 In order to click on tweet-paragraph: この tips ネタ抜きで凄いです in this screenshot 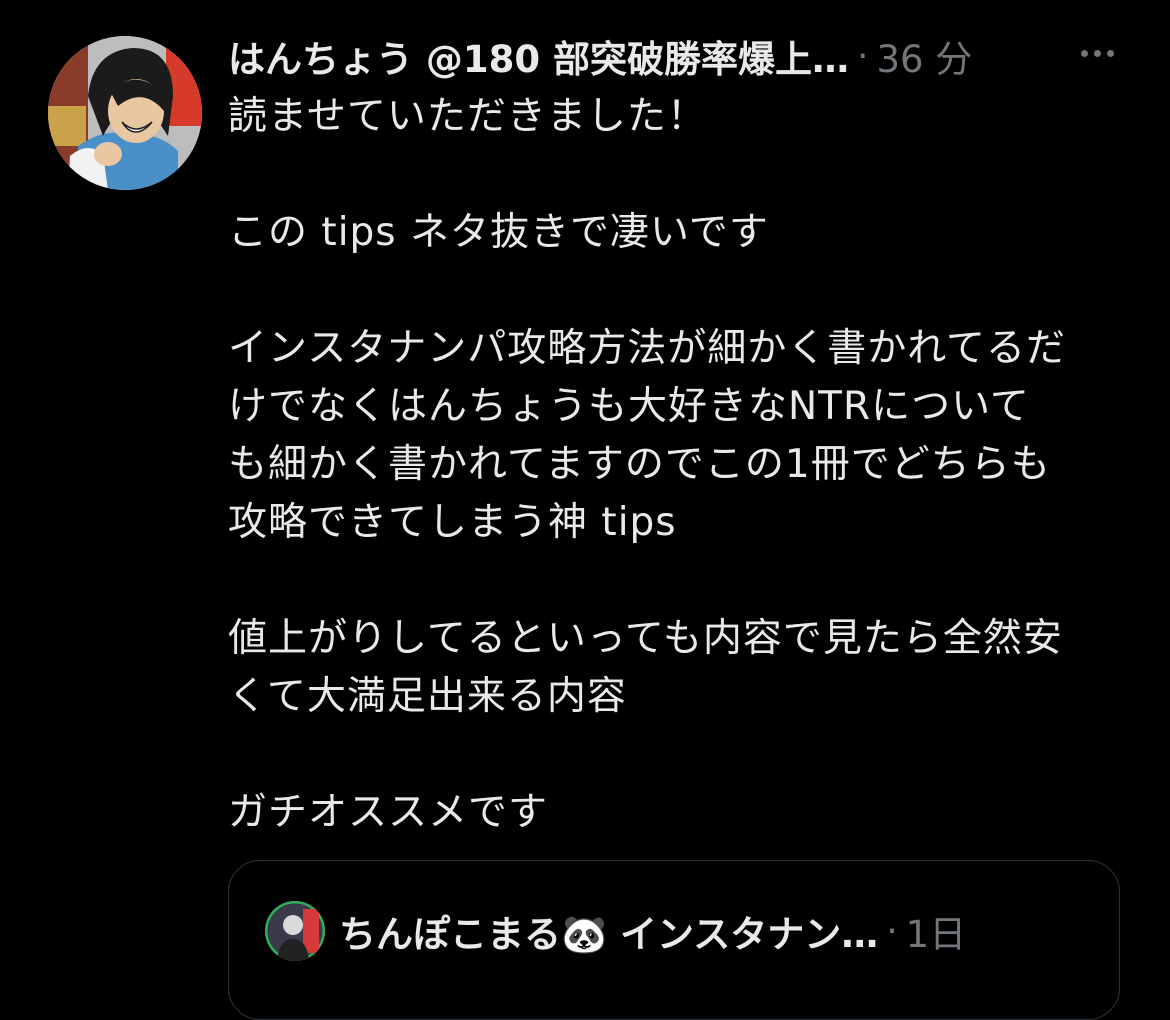, I will do `click(498, 232)`.